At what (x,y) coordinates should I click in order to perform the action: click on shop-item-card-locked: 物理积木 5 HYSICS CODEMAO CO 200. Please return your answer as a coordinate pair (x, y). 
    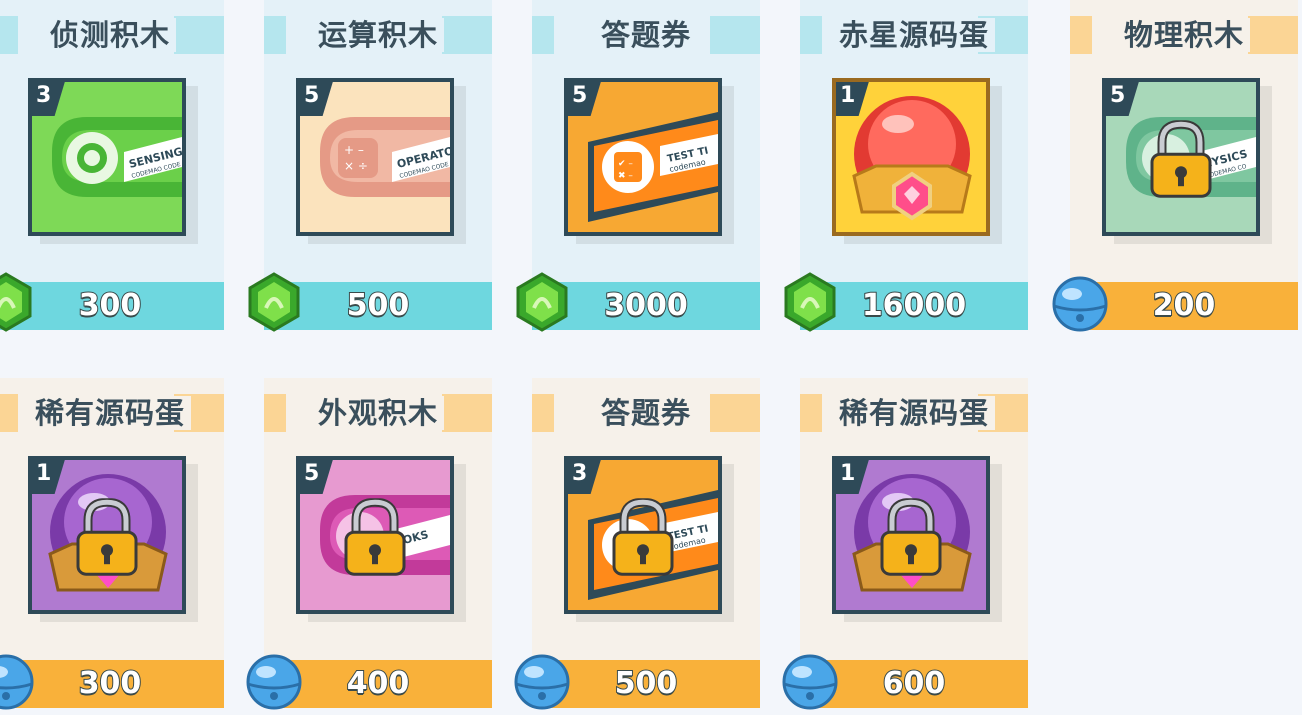
    Looking at the image, I should click on (1175, 166).